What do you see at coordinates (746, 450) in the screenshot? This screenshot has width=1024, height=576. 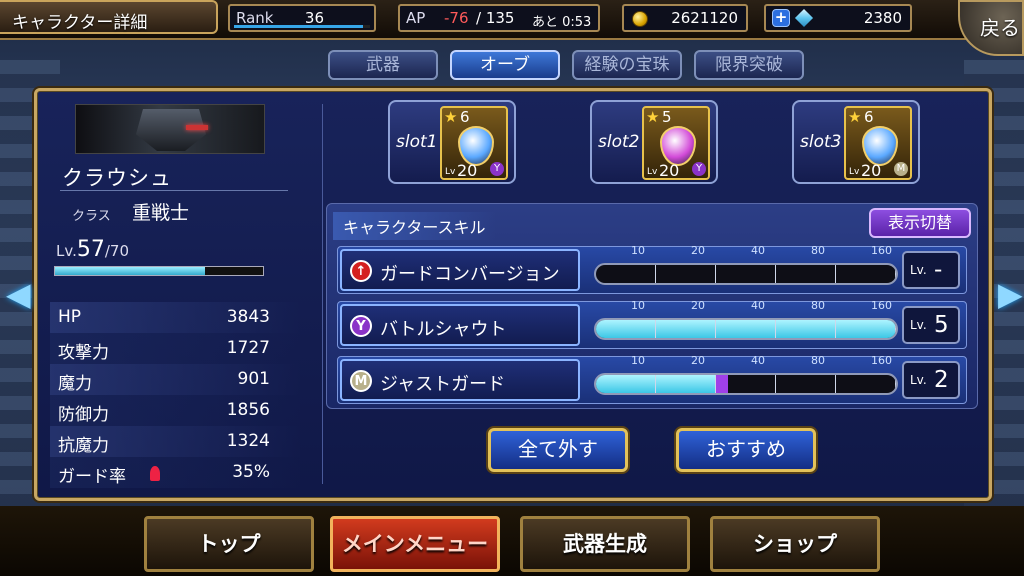 I see `recommend-button: おすすめ` at bounding box center [746, 450].